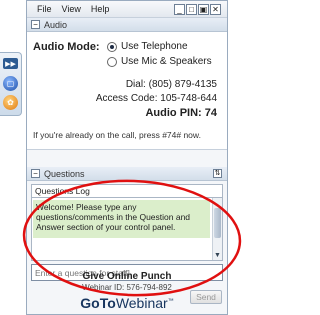 The height and width of the screenshot is (315, 320). What do you see at coordinates (215, 9) in the screenshot?
I see `close-icon: ✕` at bounding box center [215, 9].